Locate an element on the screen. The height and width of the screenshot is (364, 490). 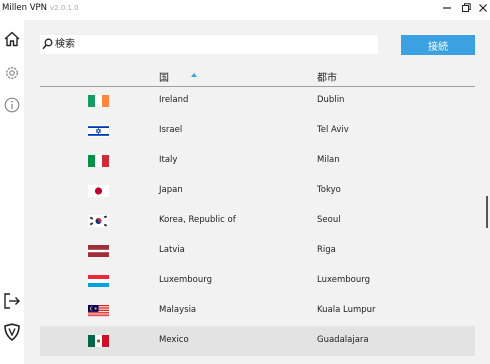
table-row: Ireland Dublin is located at coordinates (257, 101).